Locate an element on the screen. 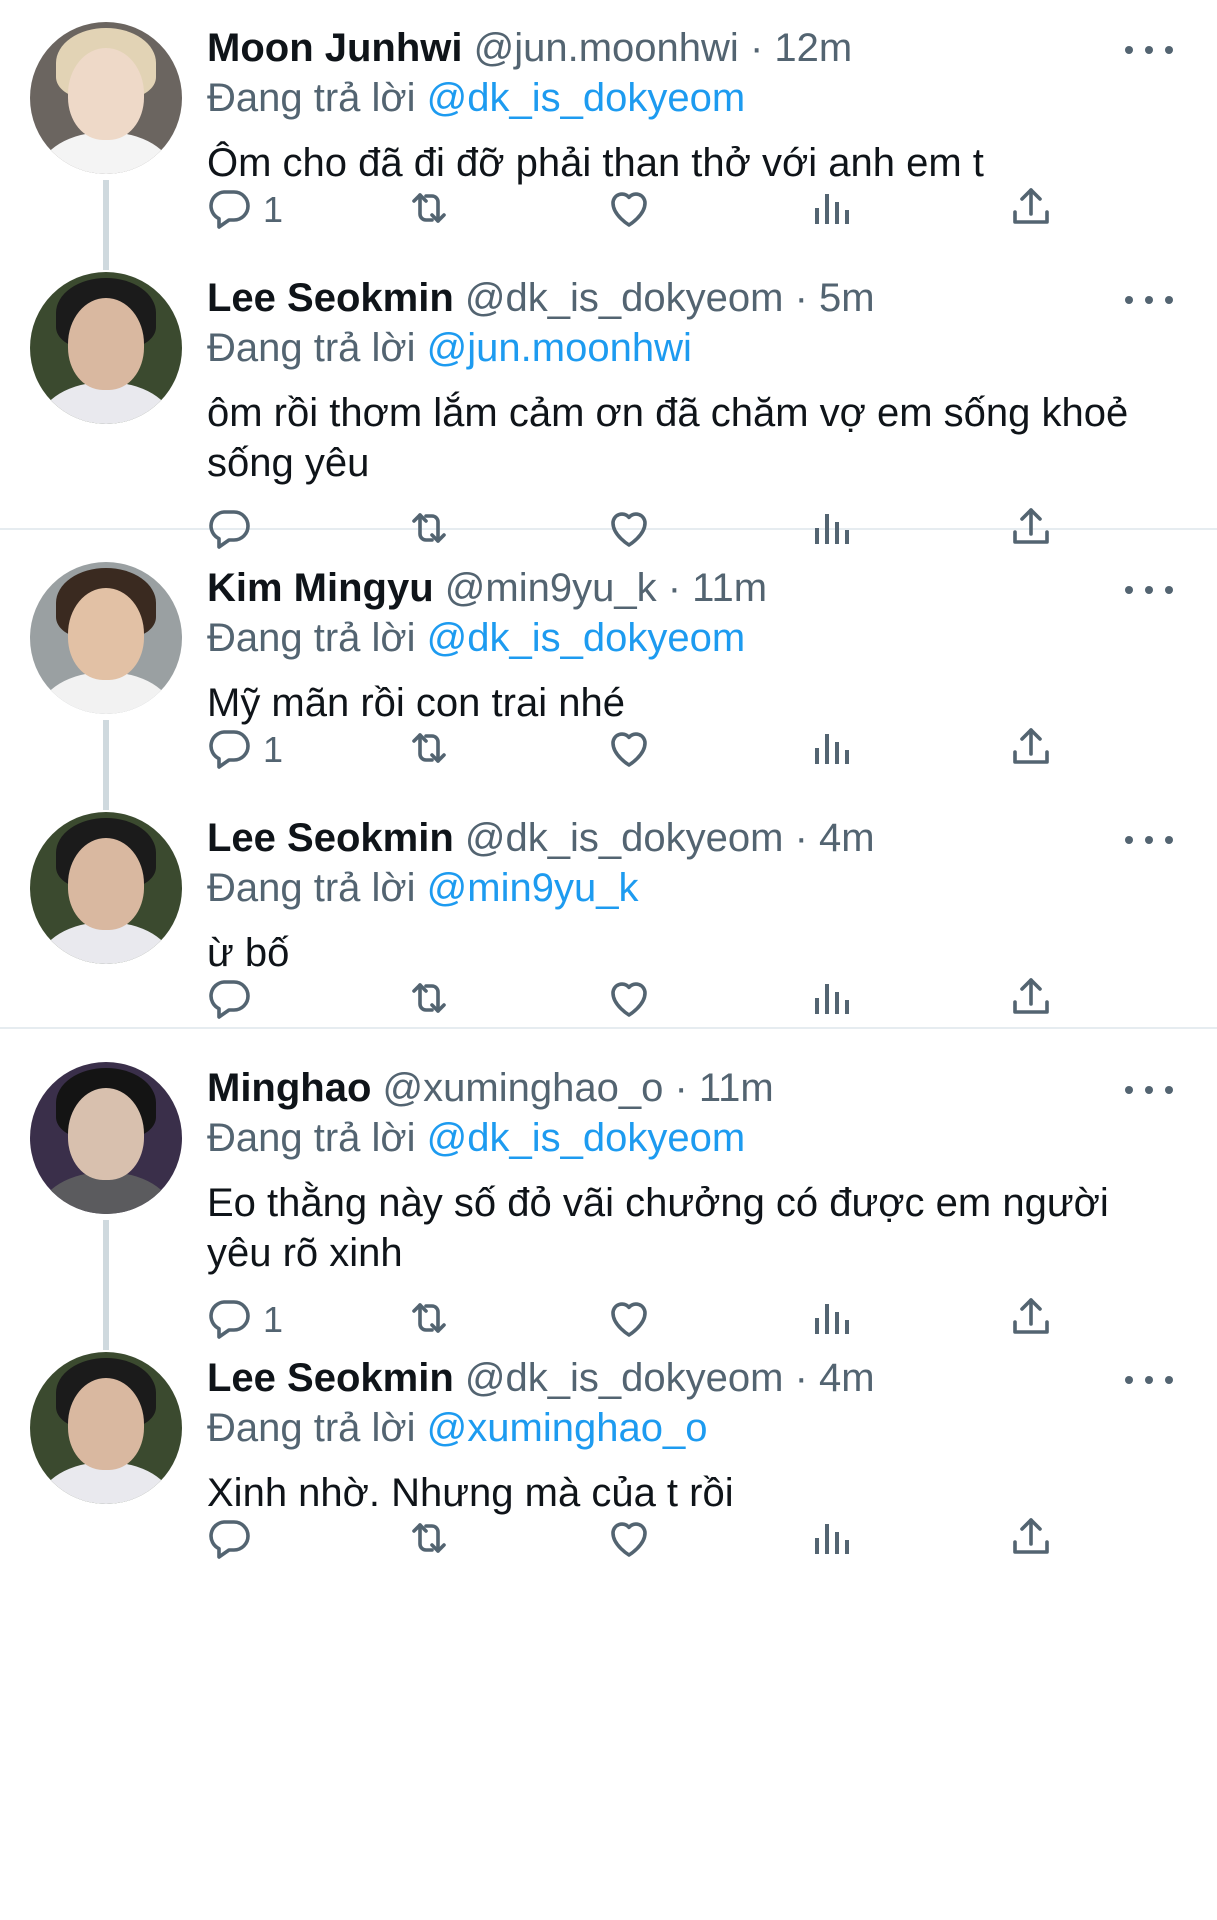  tweet-actions is located at coordinates (712, 1000).